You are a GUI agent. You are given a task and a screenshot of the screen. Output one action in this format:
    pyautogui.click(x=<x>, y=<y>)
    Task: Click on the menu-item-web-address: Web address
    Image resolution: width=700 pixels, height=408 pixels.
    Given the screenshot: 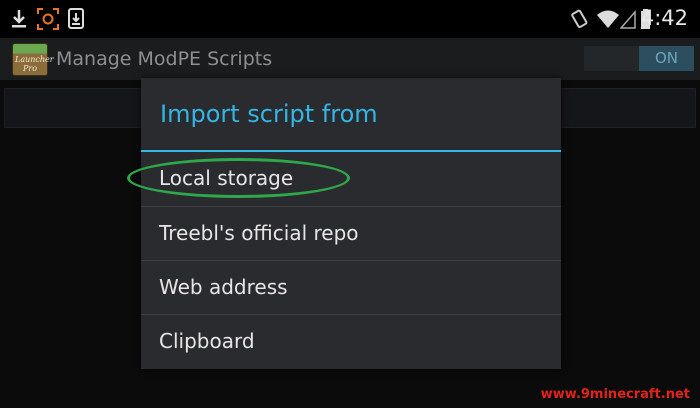 What is the action you would take?
    pyautogui.click(x=351, y=288)
    